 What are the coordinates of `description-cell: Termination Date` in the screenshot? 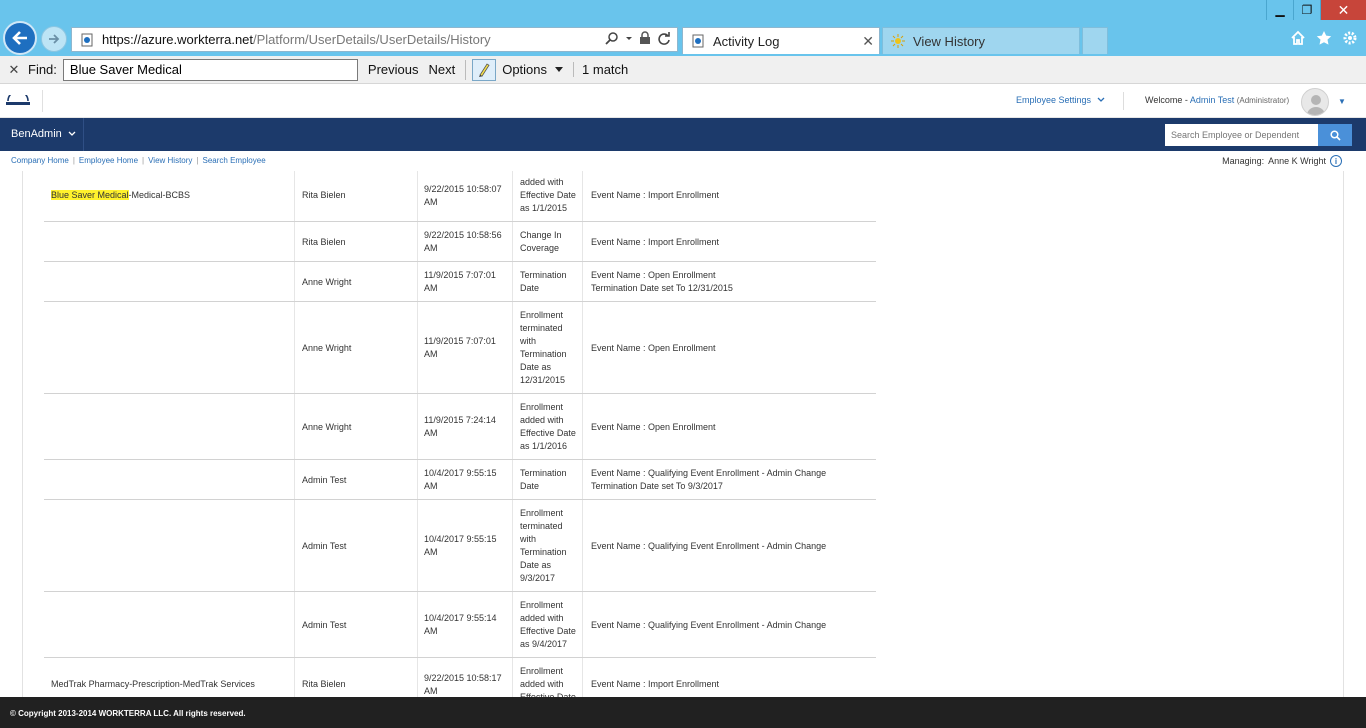 It's located at (550, 282).